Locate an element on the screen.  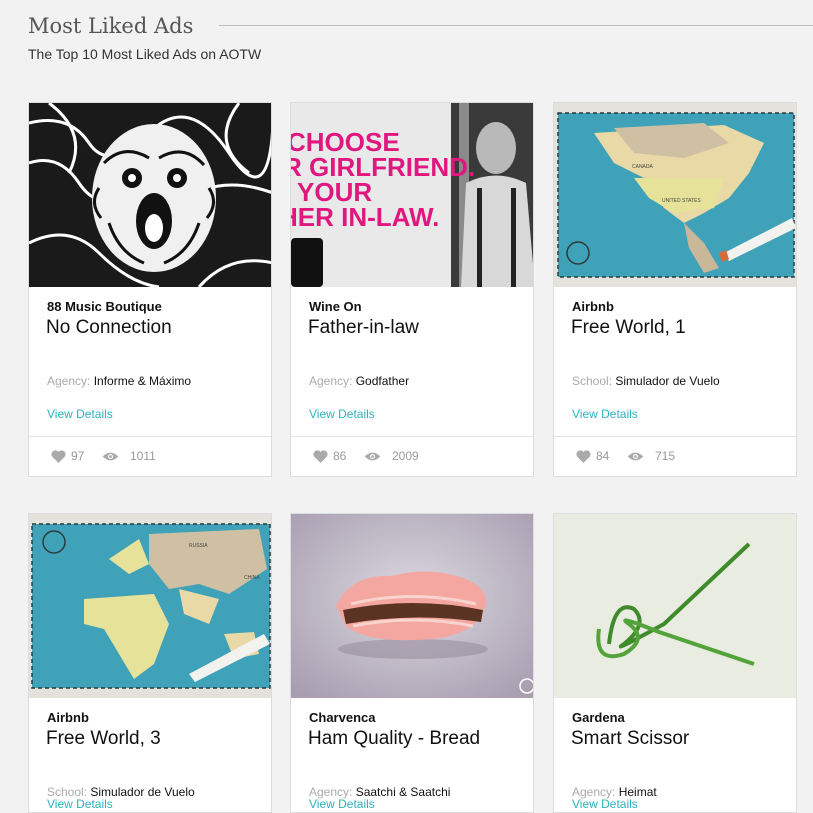
view-count: 1011 is located at coordinates (129, 456).